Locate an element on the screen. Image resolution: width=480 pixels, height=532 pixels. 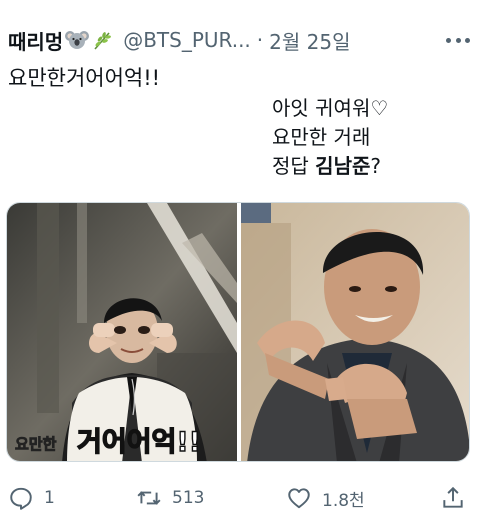
tweet-actions: 1 513 1.8천 is located at coordinates (240, 498).